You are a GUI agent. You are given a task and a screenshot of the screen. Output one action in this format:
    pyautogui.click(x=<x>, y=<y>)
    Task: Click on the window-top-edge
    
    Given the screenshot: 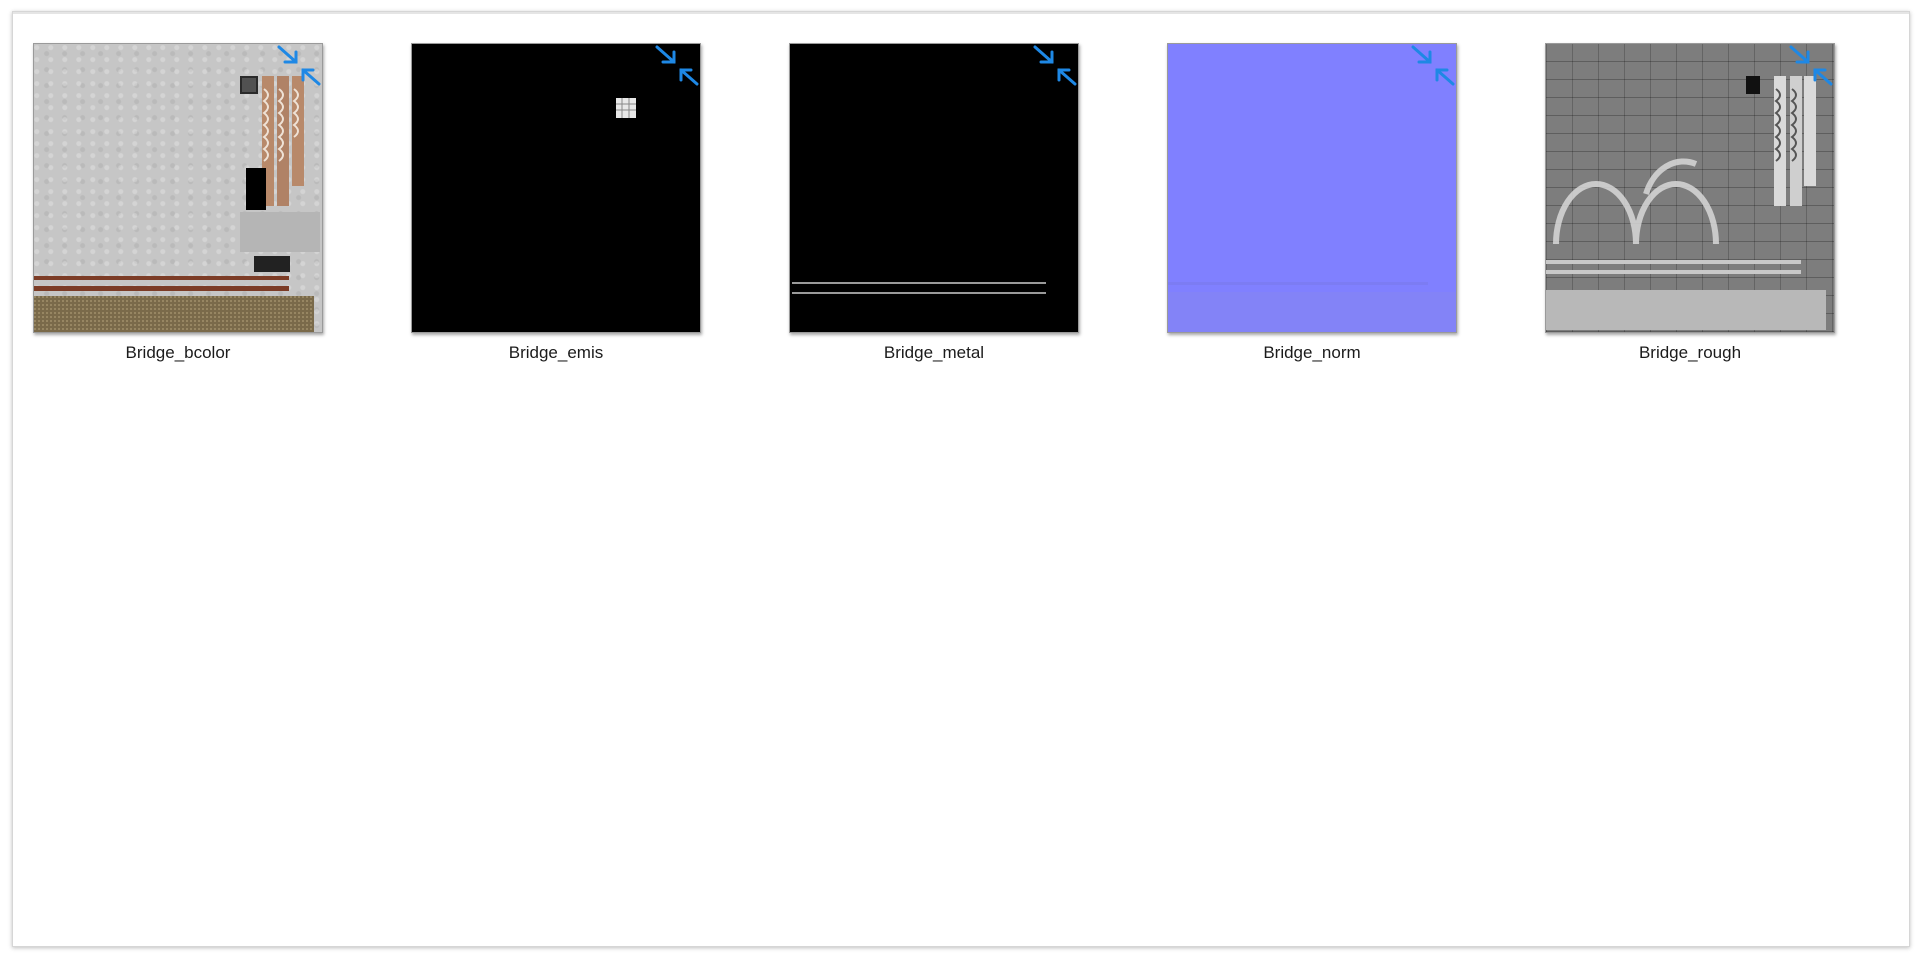 What is the action you would take?
    pyautogui.click(x=961, y=13)
    